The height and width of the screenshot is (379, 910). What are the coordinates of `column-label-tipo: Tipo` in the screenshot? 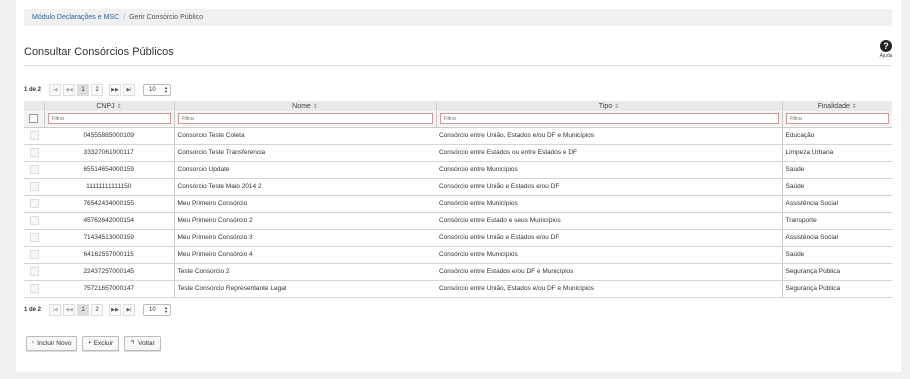 It's located at (605, 106).